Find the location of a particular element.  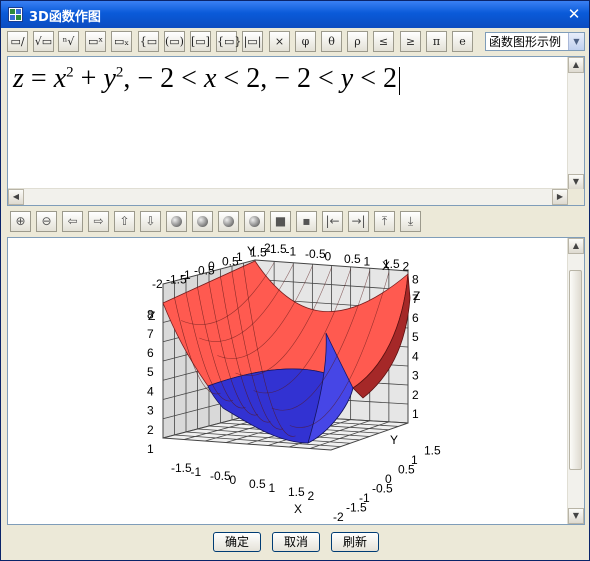

formula-z: z is located at coordinates (18, 78).